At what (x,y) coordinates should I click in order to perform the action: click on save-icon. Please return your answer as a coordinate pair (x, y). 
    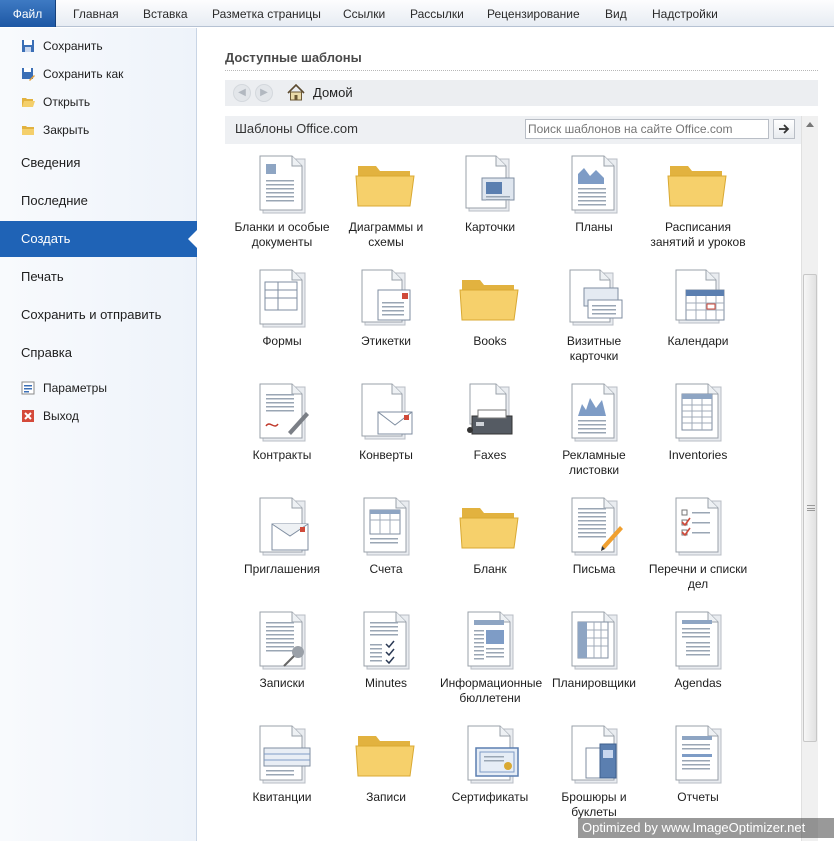
    Looking at the image, I should click on (28, 46).